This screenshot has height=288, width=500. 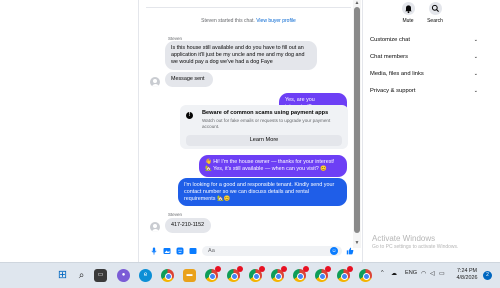 I want to click on watermark-subtitle: Go to PC settings to activate Windows., so click(x=415, y=247).